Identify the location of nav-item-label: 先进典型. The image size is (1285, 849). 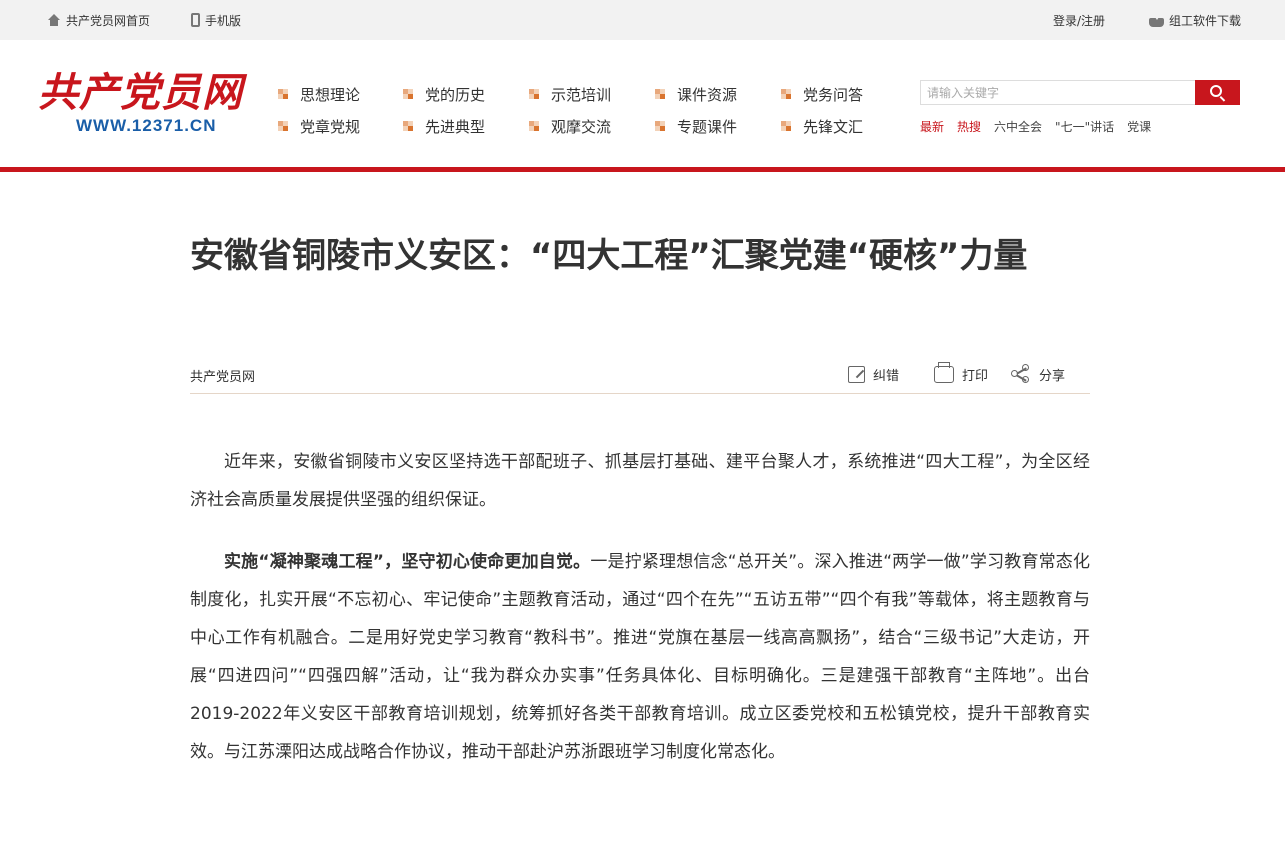
(455, 126).